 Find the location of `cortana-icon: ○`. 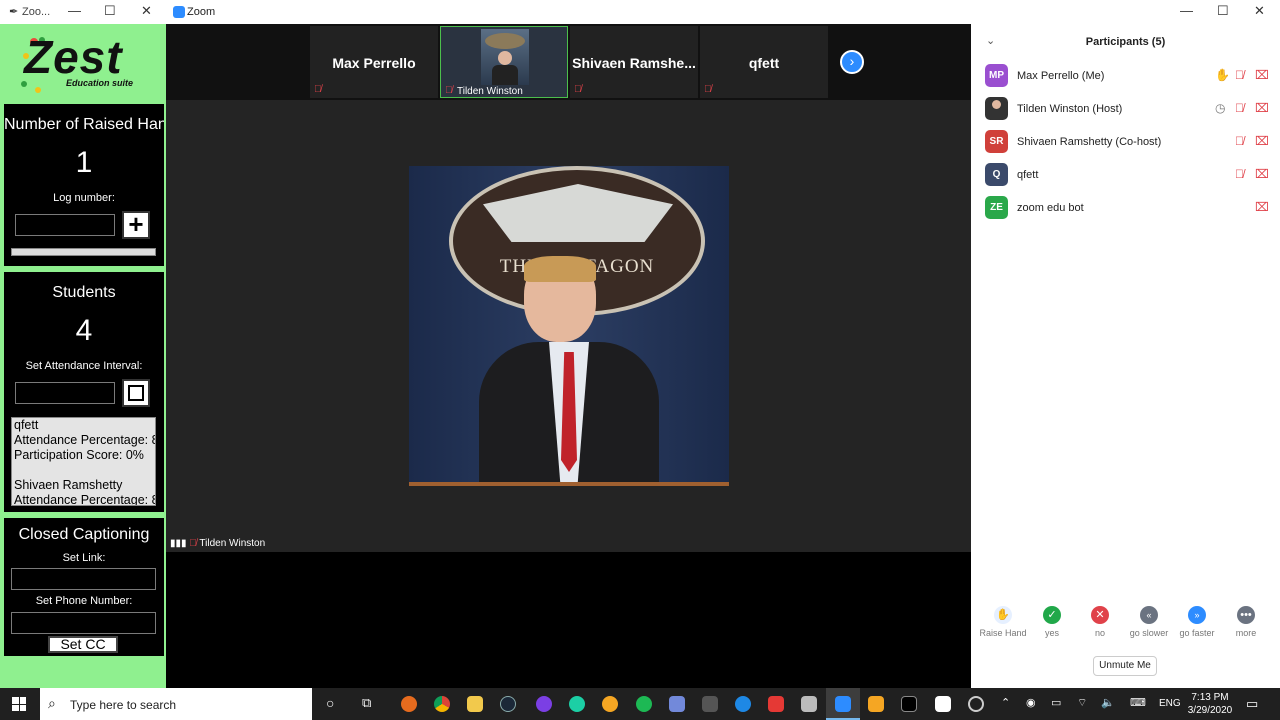

cortana-icon: ○ is located at coordinates (330, 703).